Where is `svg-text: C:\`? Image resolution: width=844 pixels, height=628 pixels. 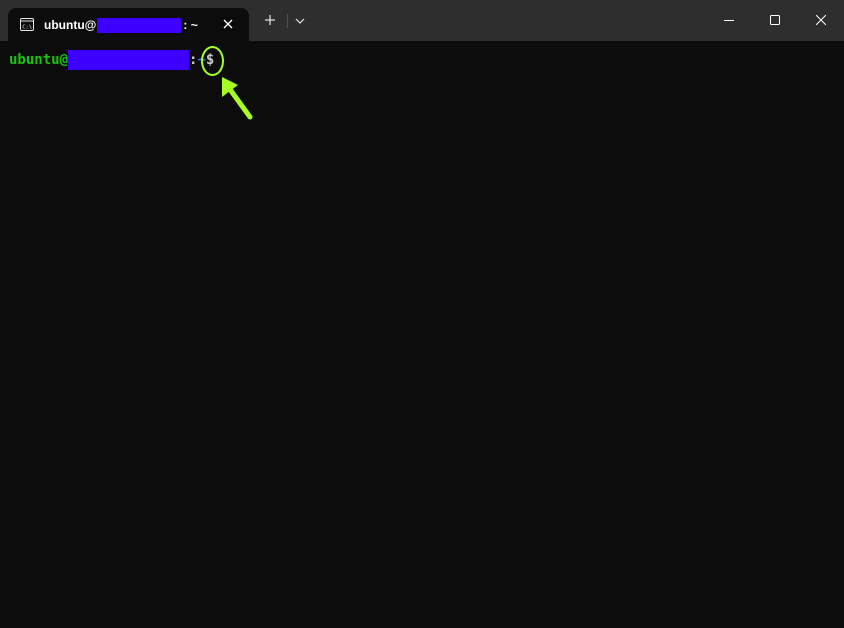 svg-text: C:\ is located at coordinates (27, 28).